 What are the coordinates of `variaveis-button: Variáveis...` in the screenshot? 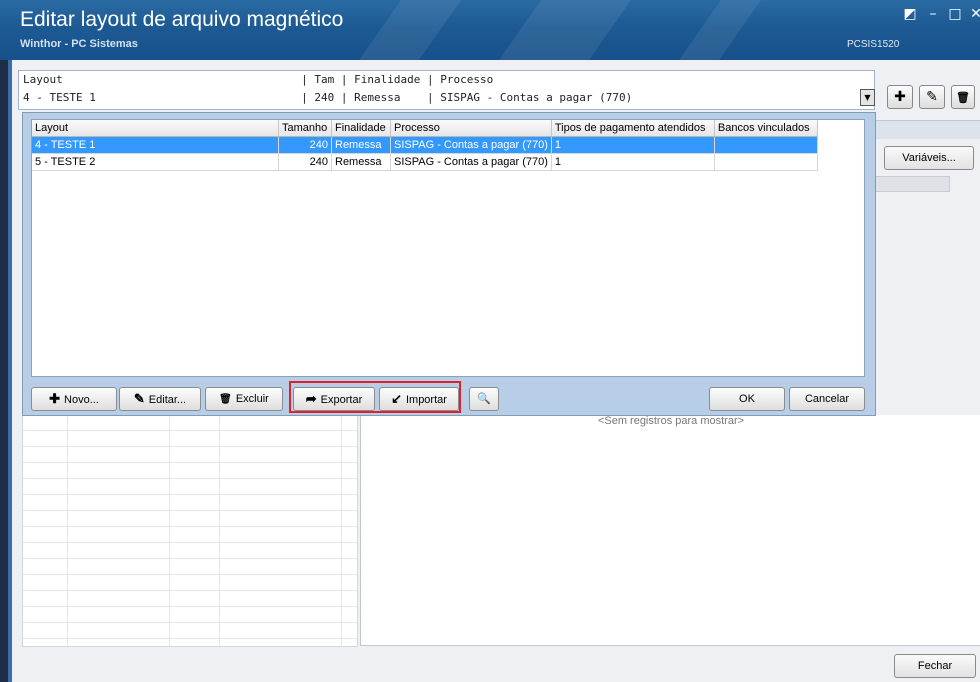 It's located at (929, 158).